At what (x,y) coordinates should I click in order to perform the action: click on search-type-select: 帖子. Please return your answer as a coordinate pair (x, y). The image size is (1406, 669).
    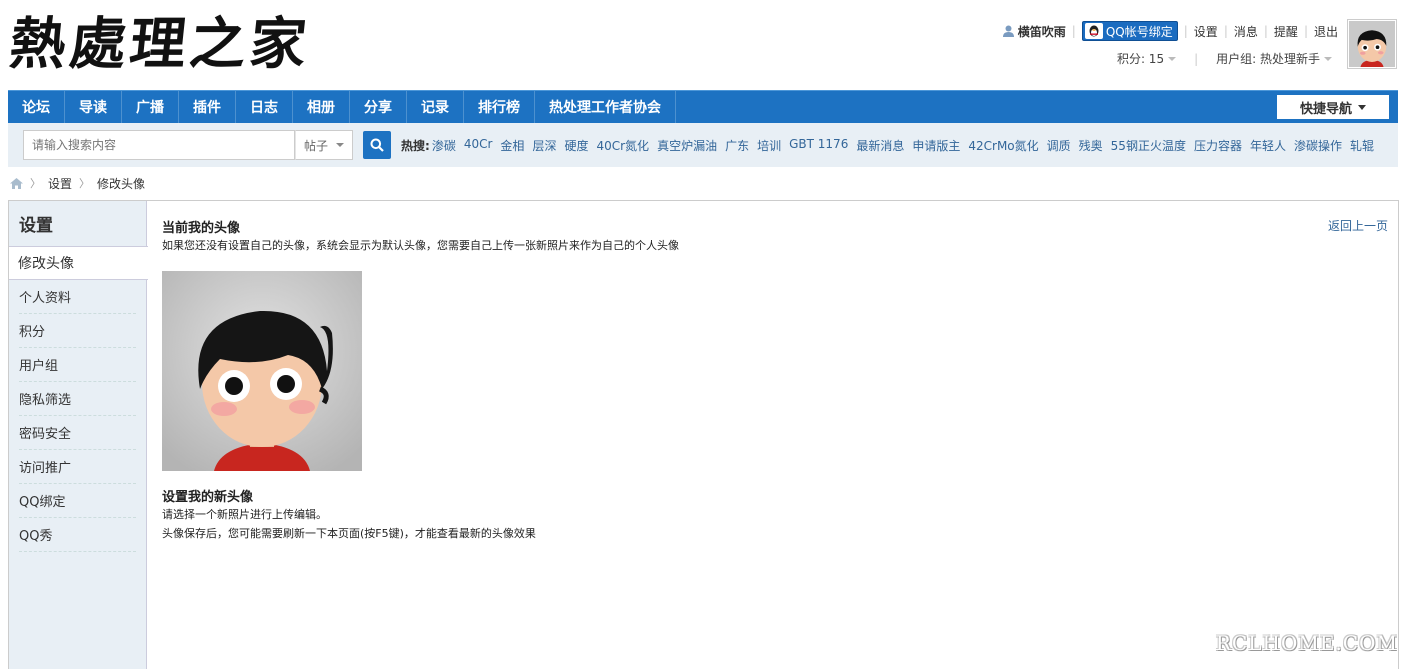
    Looking at the image, I should click on (324, 145).